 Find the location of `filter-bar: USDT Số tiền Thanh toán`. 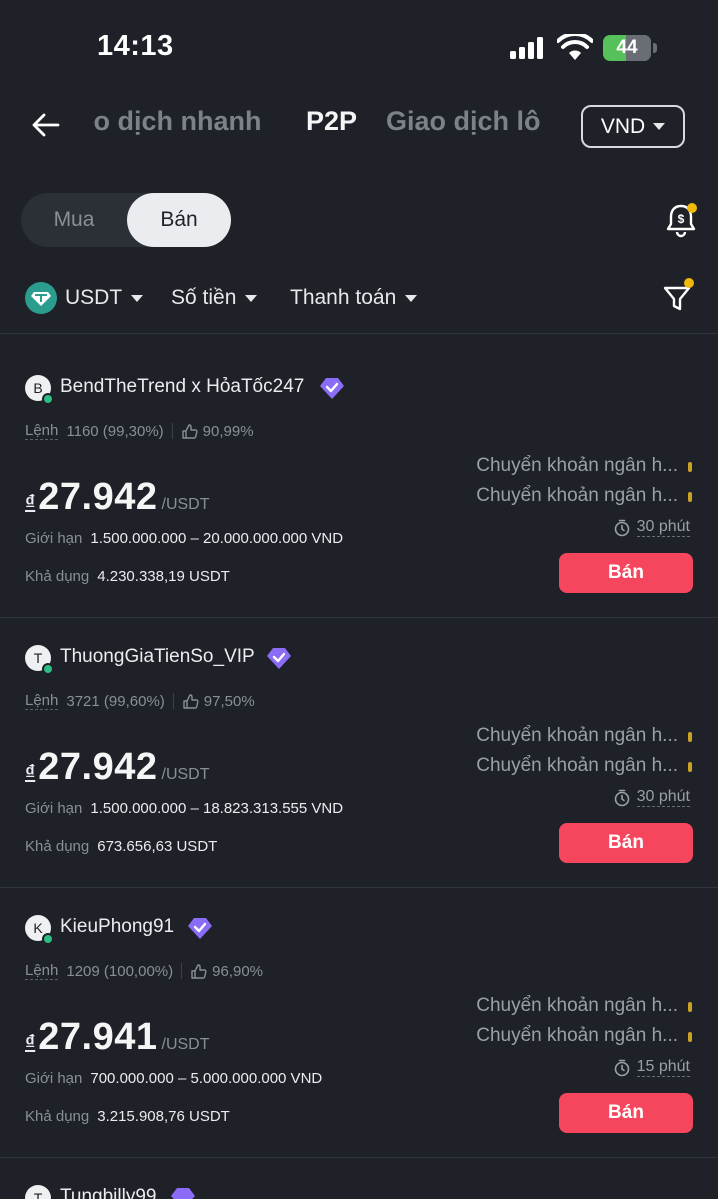

filter-bar: USDT Số tiền Thanh toán is located at coordinates (359, 299).